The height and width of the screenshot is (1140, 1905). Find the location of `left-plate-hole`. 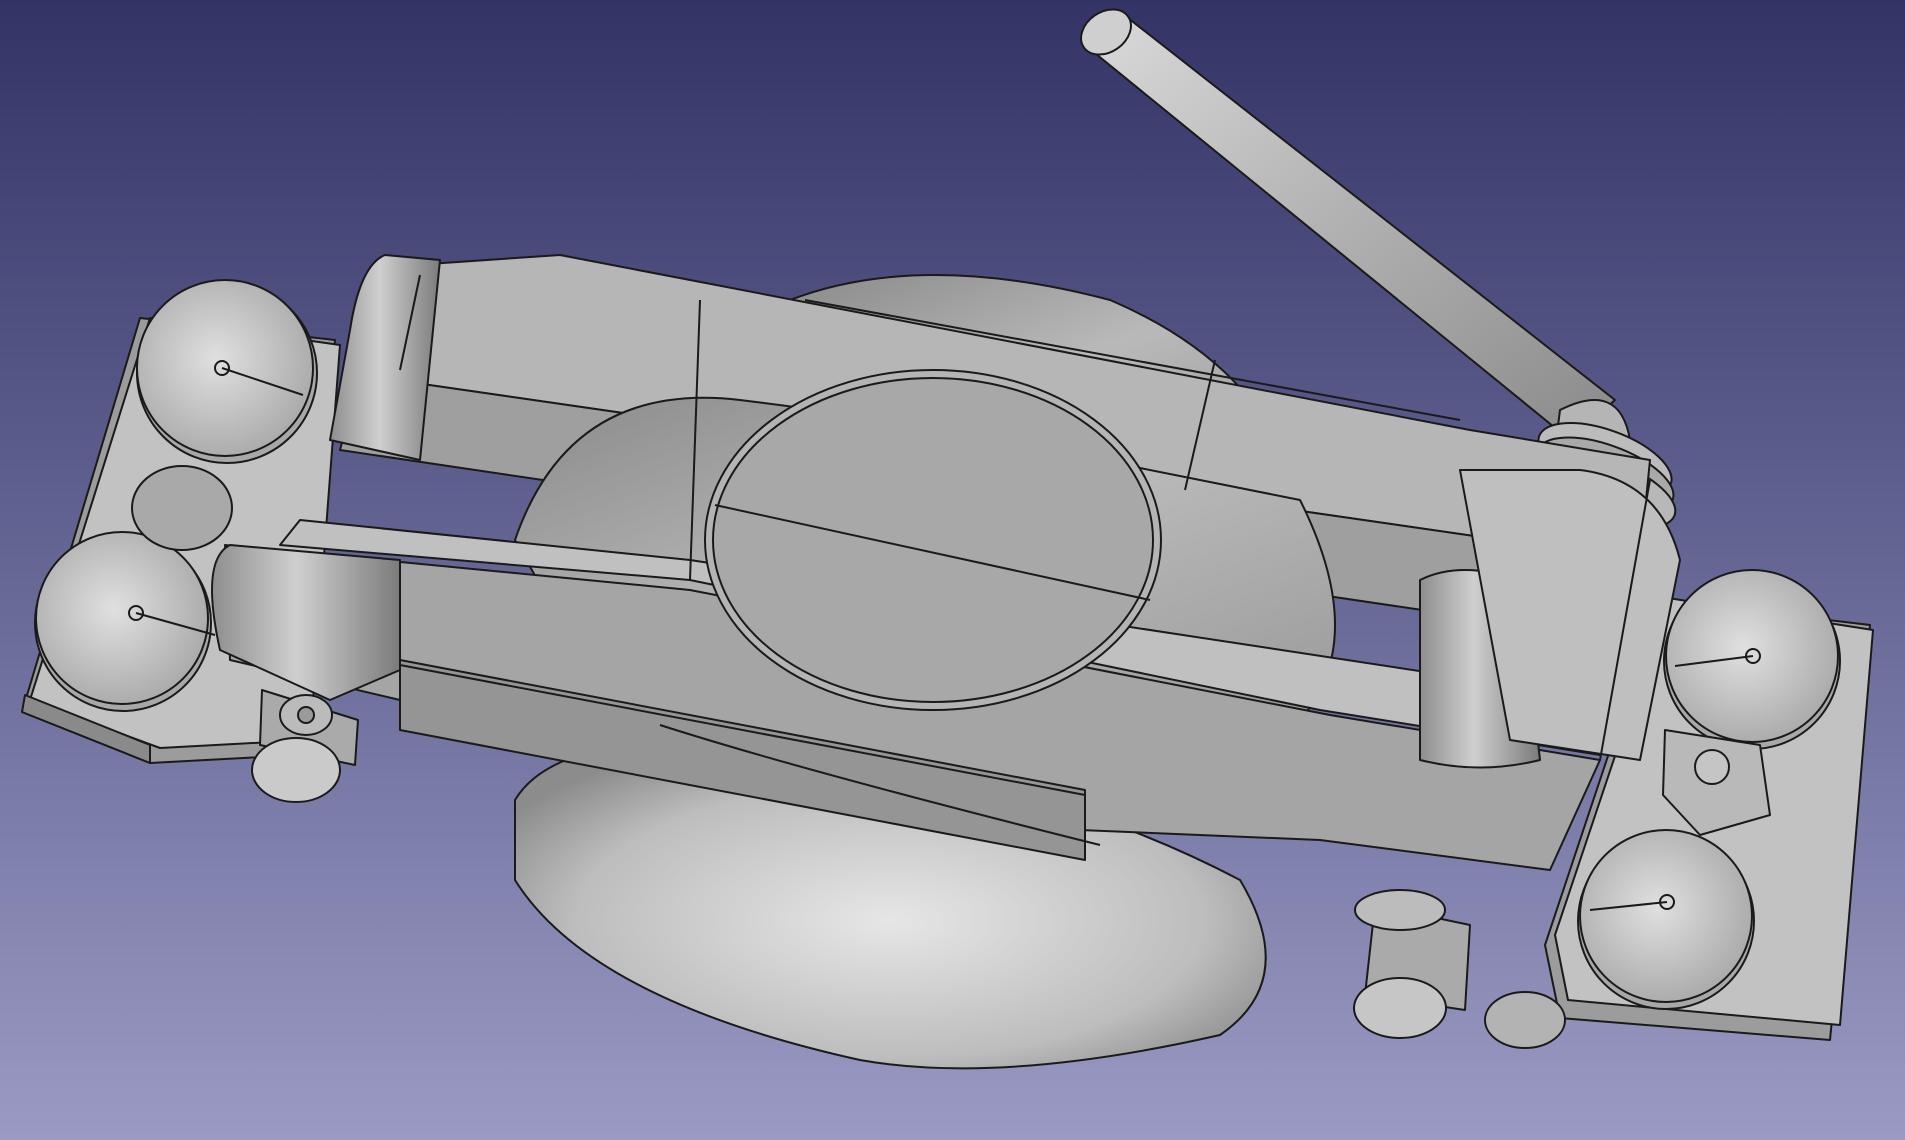

left-plate-hole is located at coordinates (182, 508).